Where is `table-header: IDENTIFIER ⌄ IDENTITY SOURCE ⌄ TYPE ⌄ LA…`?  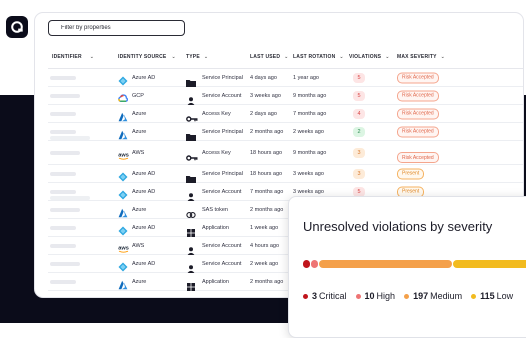
table-header: IDENTIFIER ⌄ IDENTITY SOURCE ⌄ TYPE ⌄ LA… is located at coordinates (285, 60).